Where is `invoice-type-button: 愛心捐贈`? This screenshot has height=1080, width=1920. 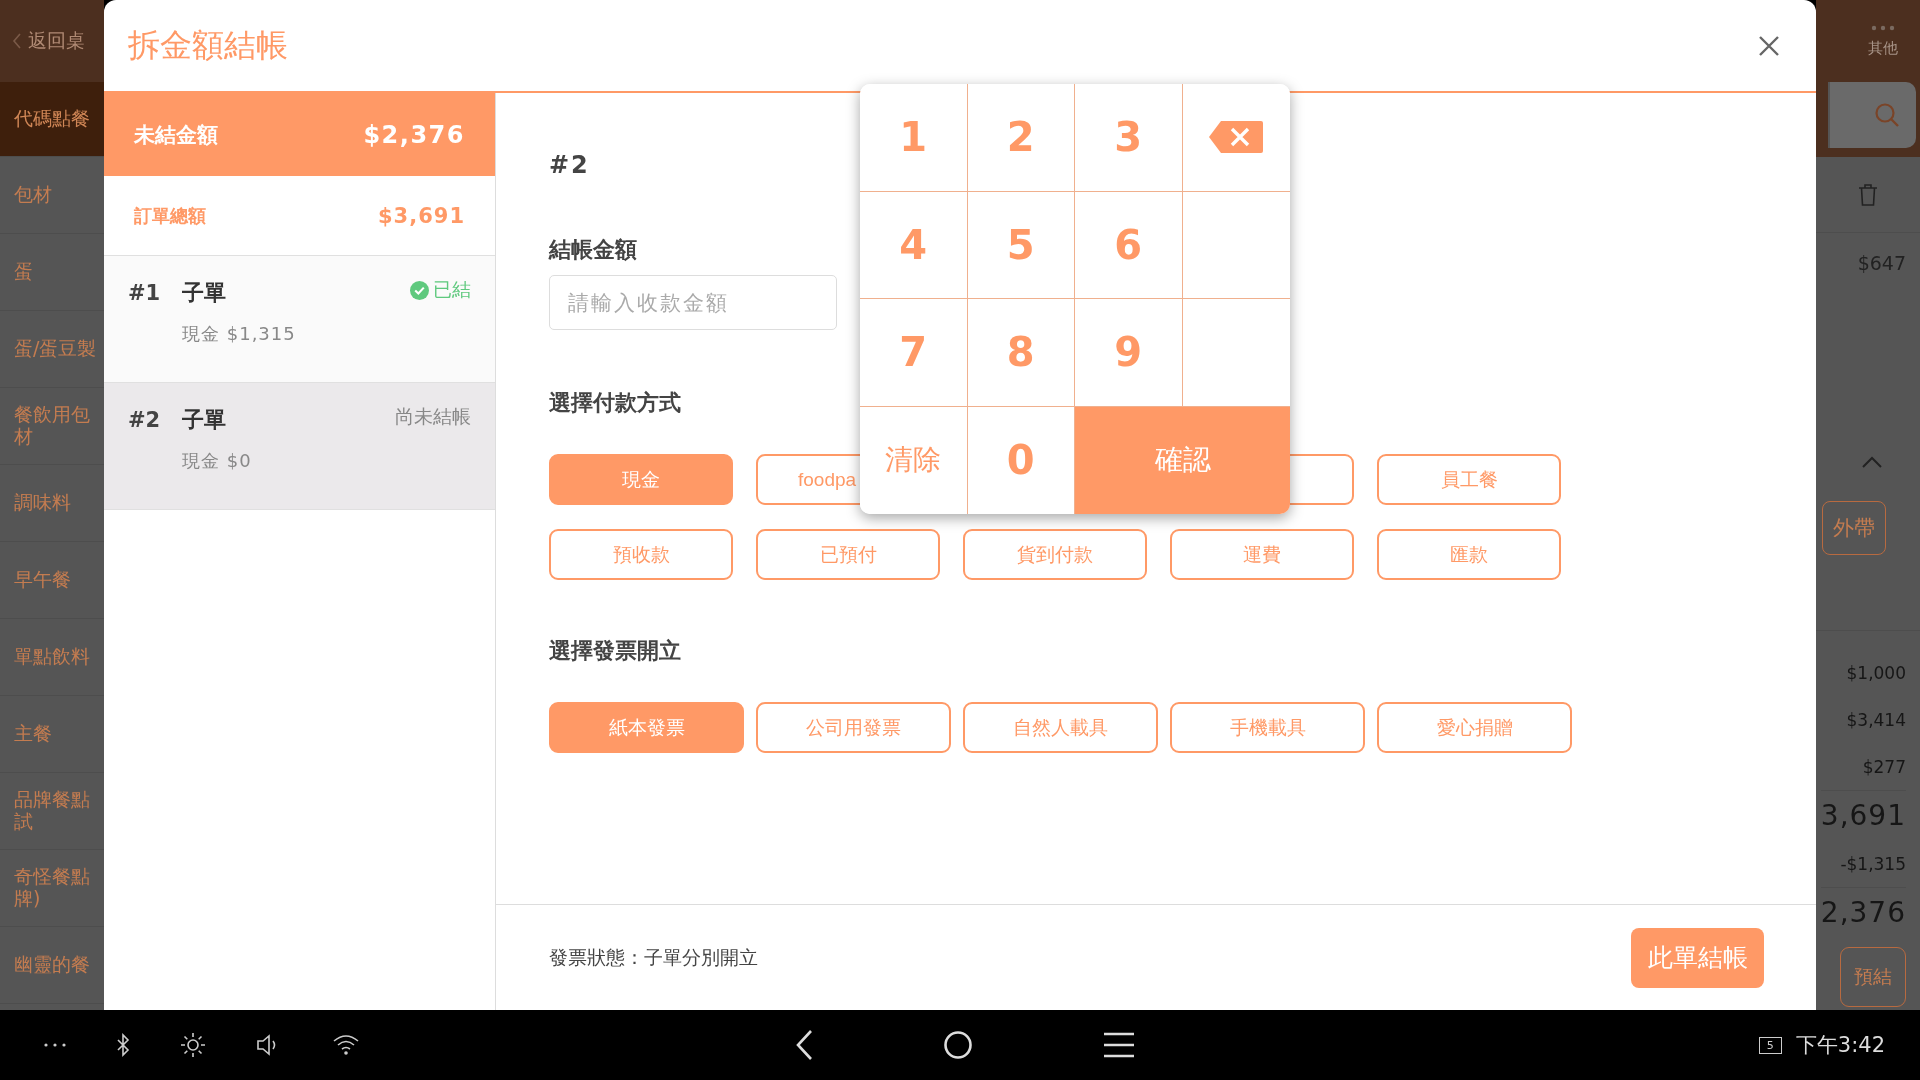 invoice-type-button: 愛心捐贈 is located at coordinates (1474, 727).